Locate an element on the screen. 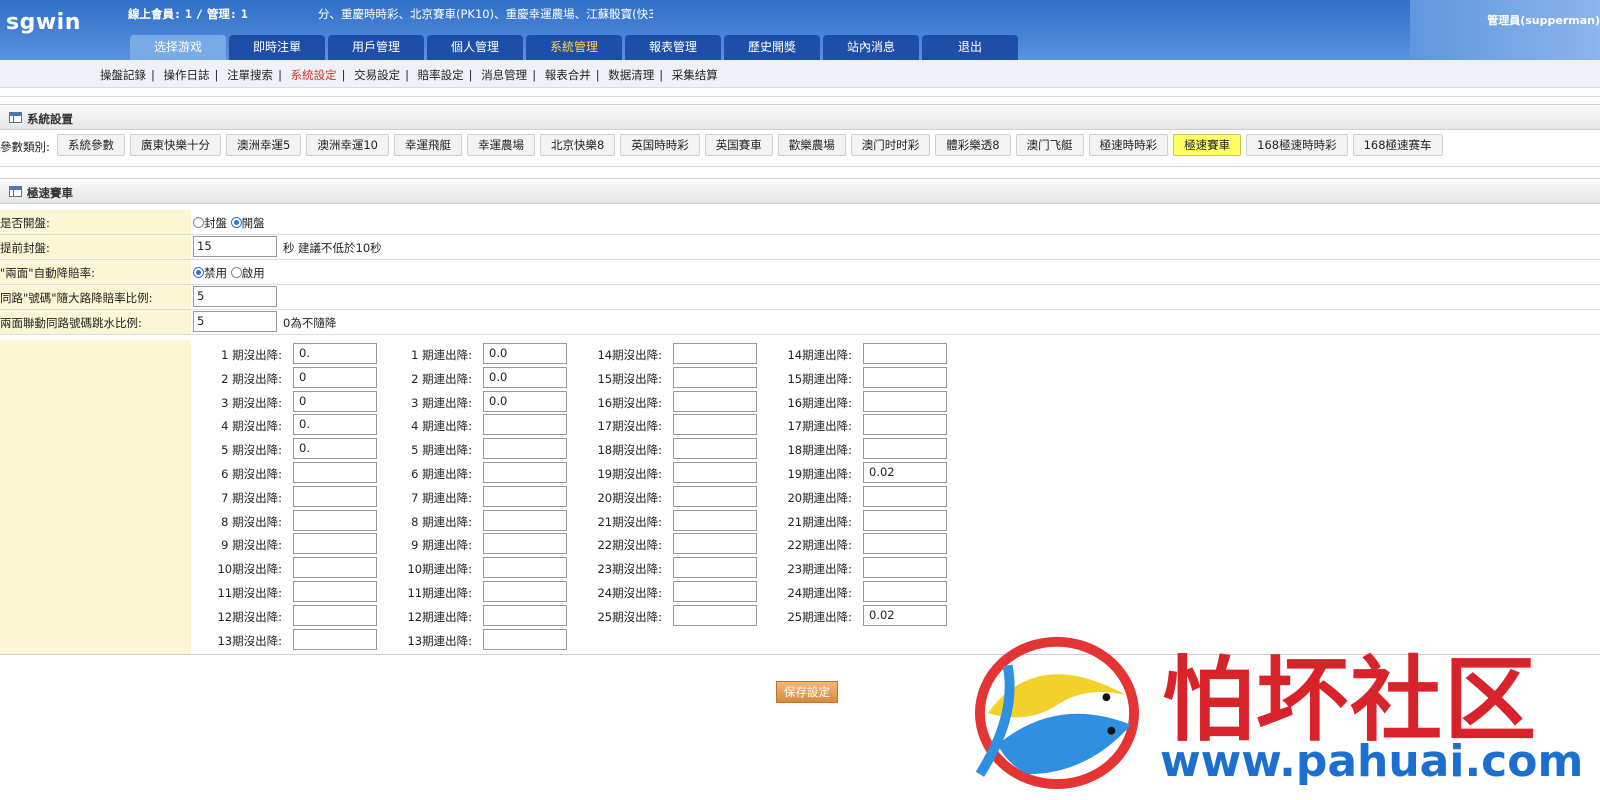 This screenshot has height=800, width=1600. subnav-operation-log: 操作日誌 is located at coordinates (187, 75).